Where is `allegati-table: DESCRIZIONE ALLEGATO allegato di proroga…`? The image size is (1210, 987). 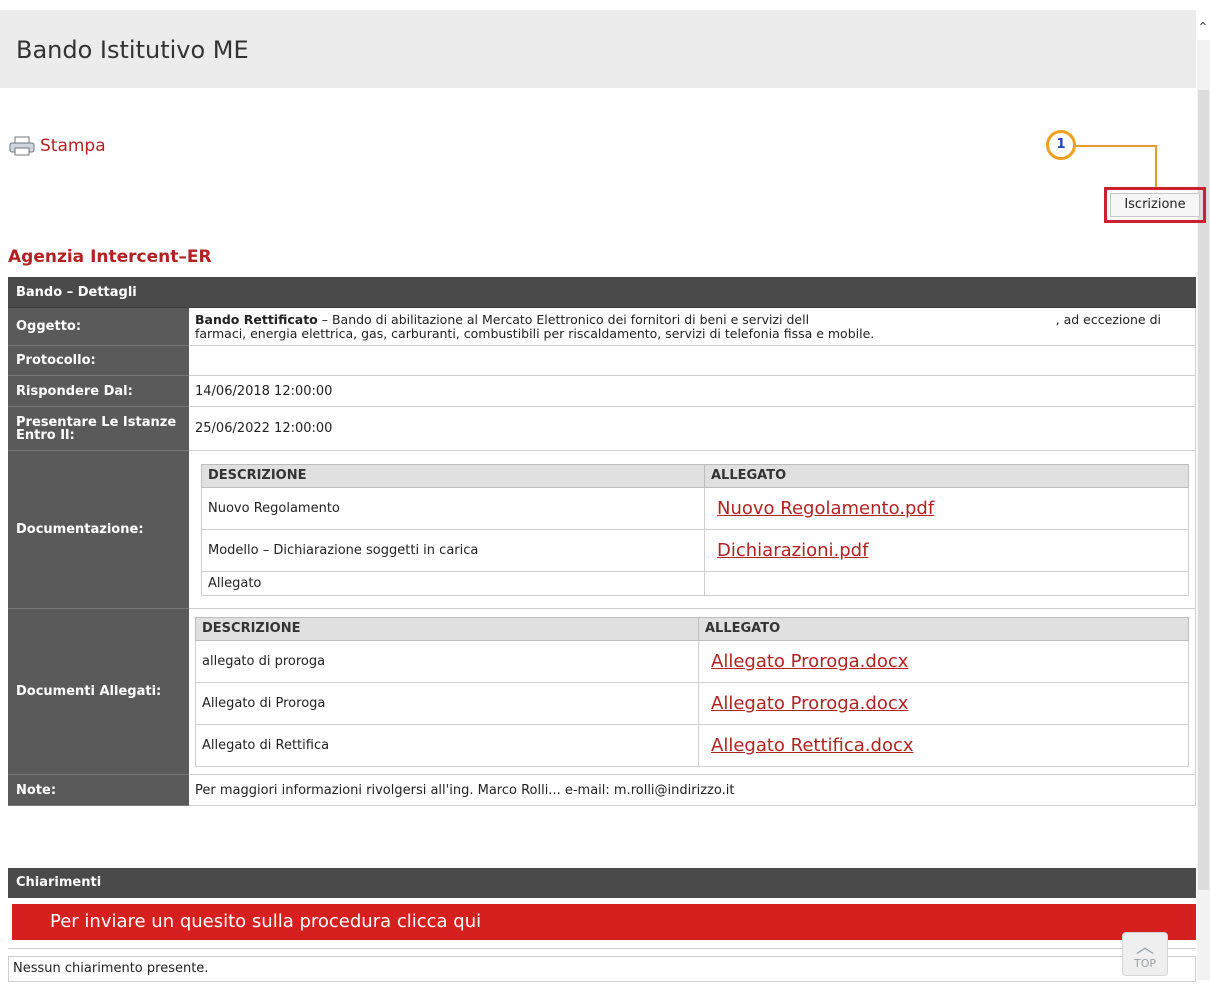 allegati-table: DESCRIZIONE ALLEGATO allegato di proroga… is located at coordinates (692, 691).